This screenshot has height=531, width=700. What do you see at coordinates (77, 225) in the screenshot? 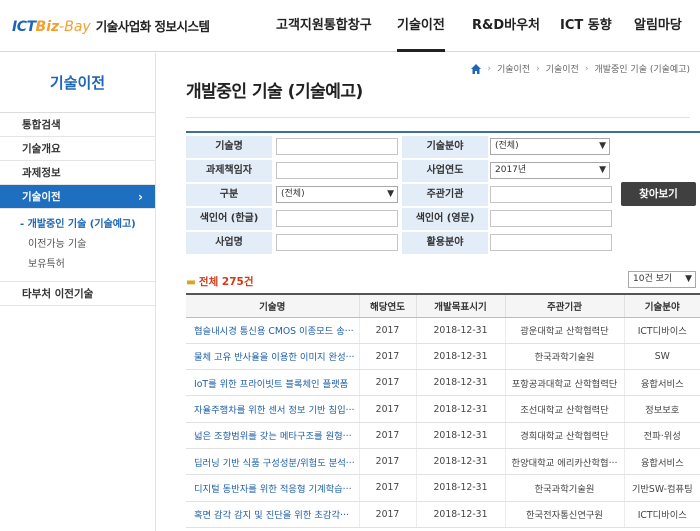
I see `sidebar-subitem-developing-tech: 개발중인 기술 (기술예고)` at bounding box center [77, 225].